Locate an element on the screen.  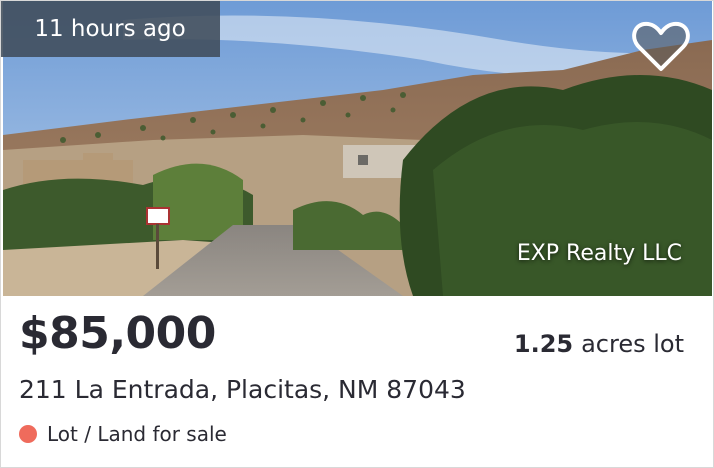
status-dot-icon is located at coordinates (28, 434).